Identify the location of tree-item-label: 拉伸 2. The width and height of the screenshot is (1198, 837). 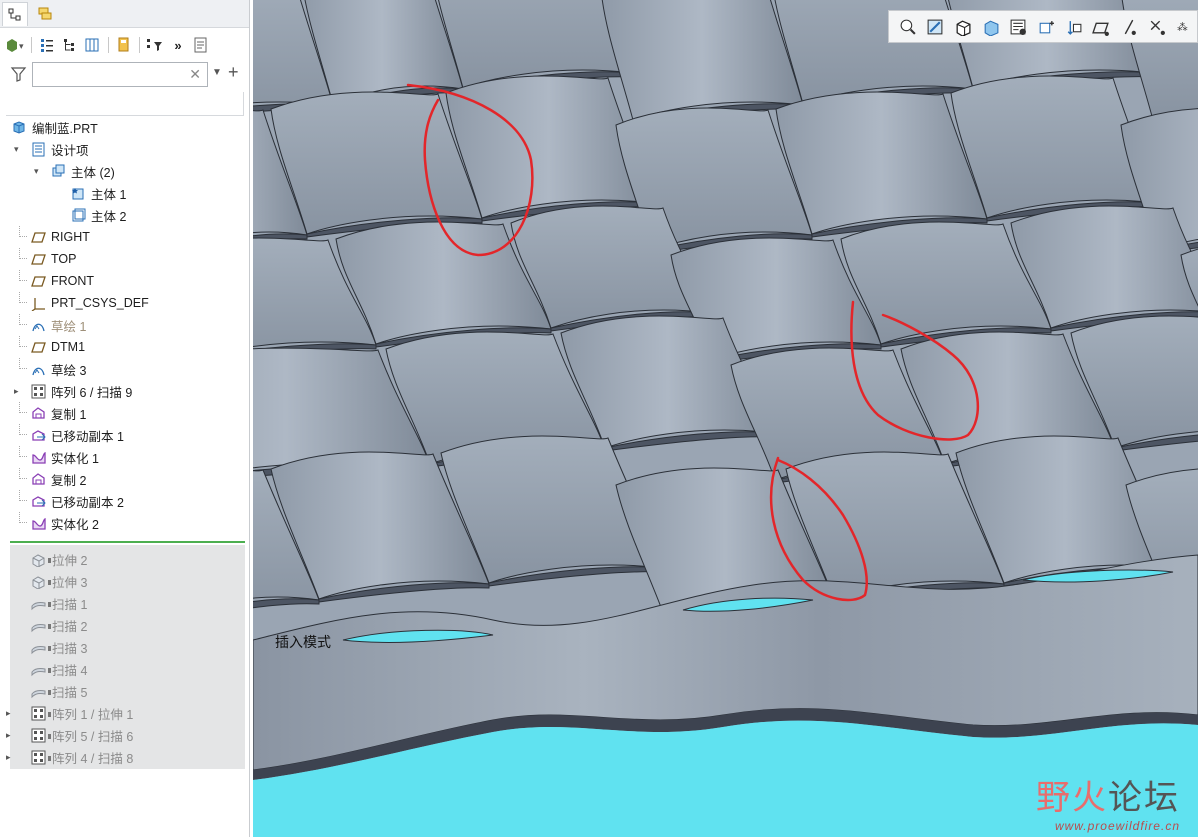
(70, 560).